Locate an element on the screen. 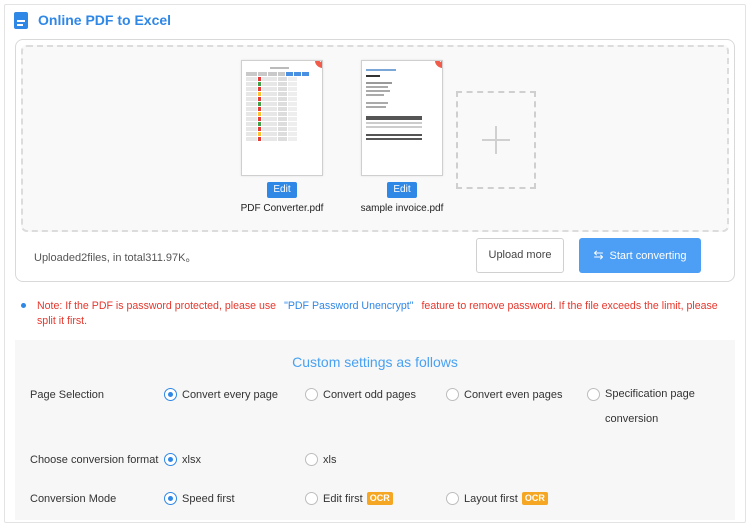 Image resolution: width=750 pixels, height=527 pixels. option-speed-first: Speed first is located at coordinates (199, 498).